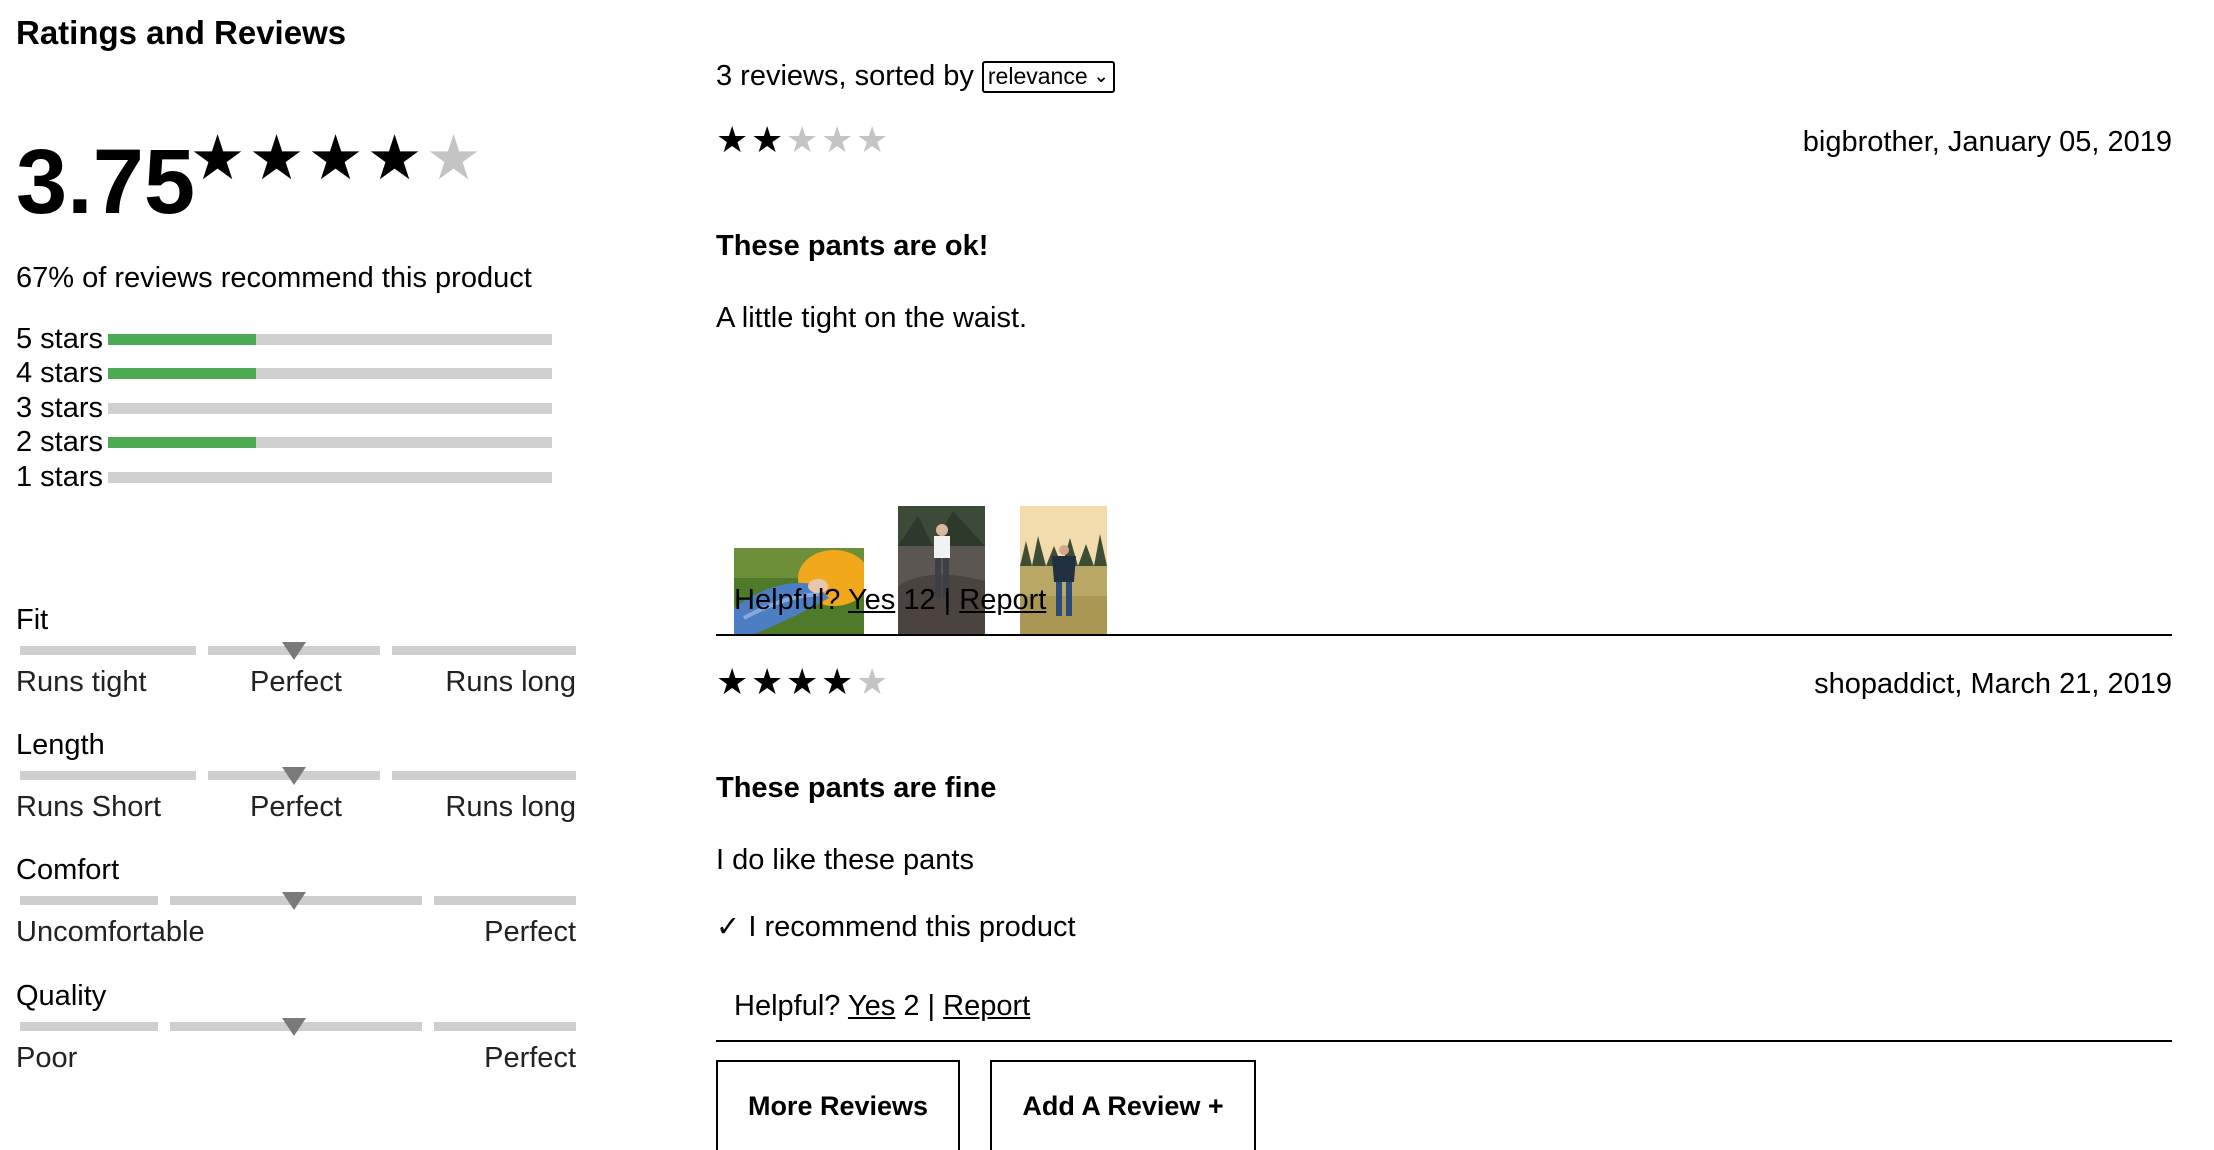 Image resolution: width=2214 pixels, height=1150 pixels. Describe the element at coordinates (60, 407) in the screenshot. I see `rating-breakdown-label: 3 stars` at that location.